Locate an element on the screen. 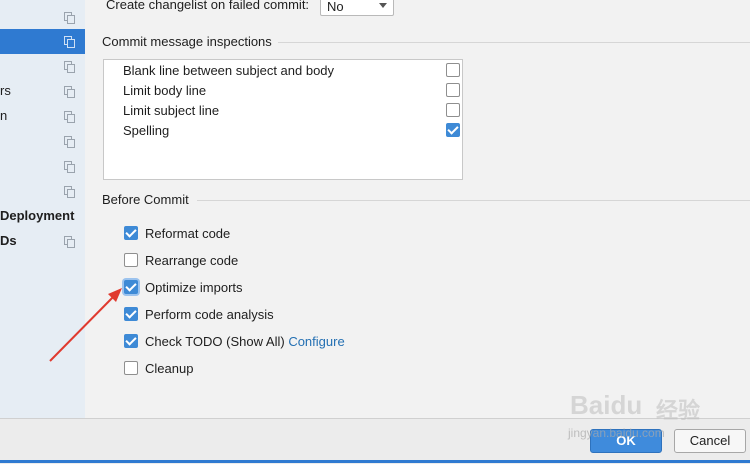 Image resolution: width=750 pixels, height=464 pixels. dialog-footer: OK Cancel is located at coordinates (375, 441).